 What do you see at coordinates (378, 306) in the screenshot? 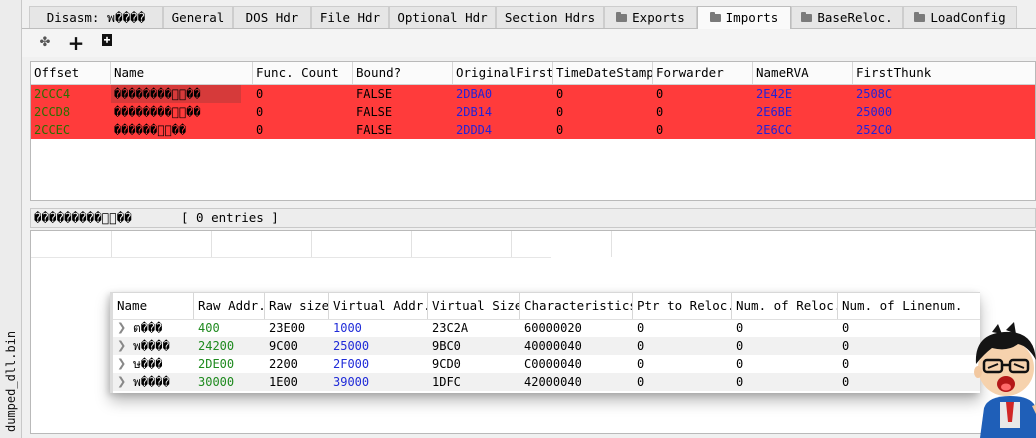
I see `col-virtual-addr: Virtual Addr.` at bounding box center [378, 306].